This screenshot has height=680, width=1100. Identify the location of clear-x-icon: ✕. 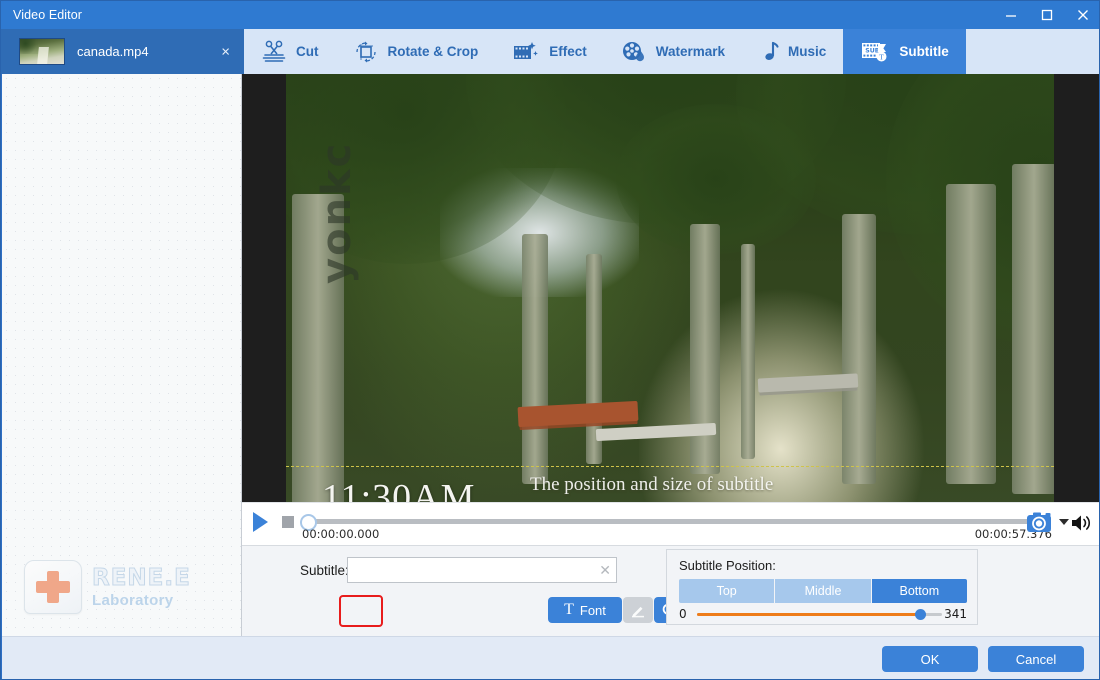
(605, 570).